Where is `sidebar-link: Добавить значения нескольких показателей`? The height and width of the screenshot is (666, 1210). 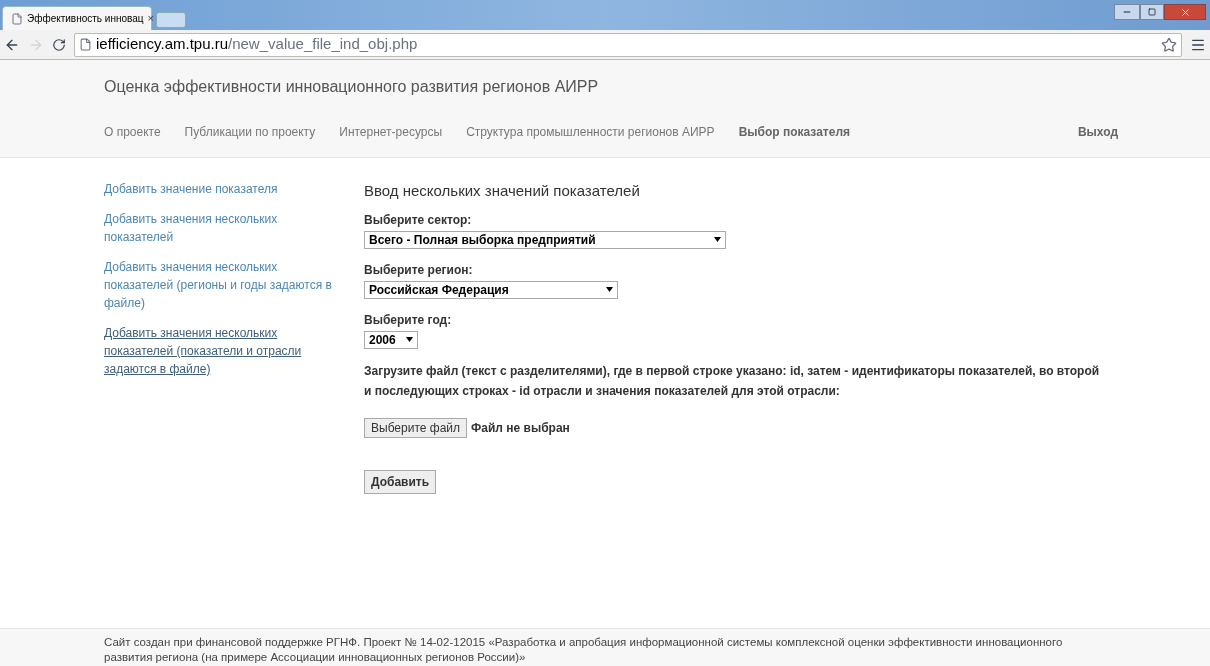
sidebar-link: Добавить значения нескольких показателей is located at coordinates (223, 228).